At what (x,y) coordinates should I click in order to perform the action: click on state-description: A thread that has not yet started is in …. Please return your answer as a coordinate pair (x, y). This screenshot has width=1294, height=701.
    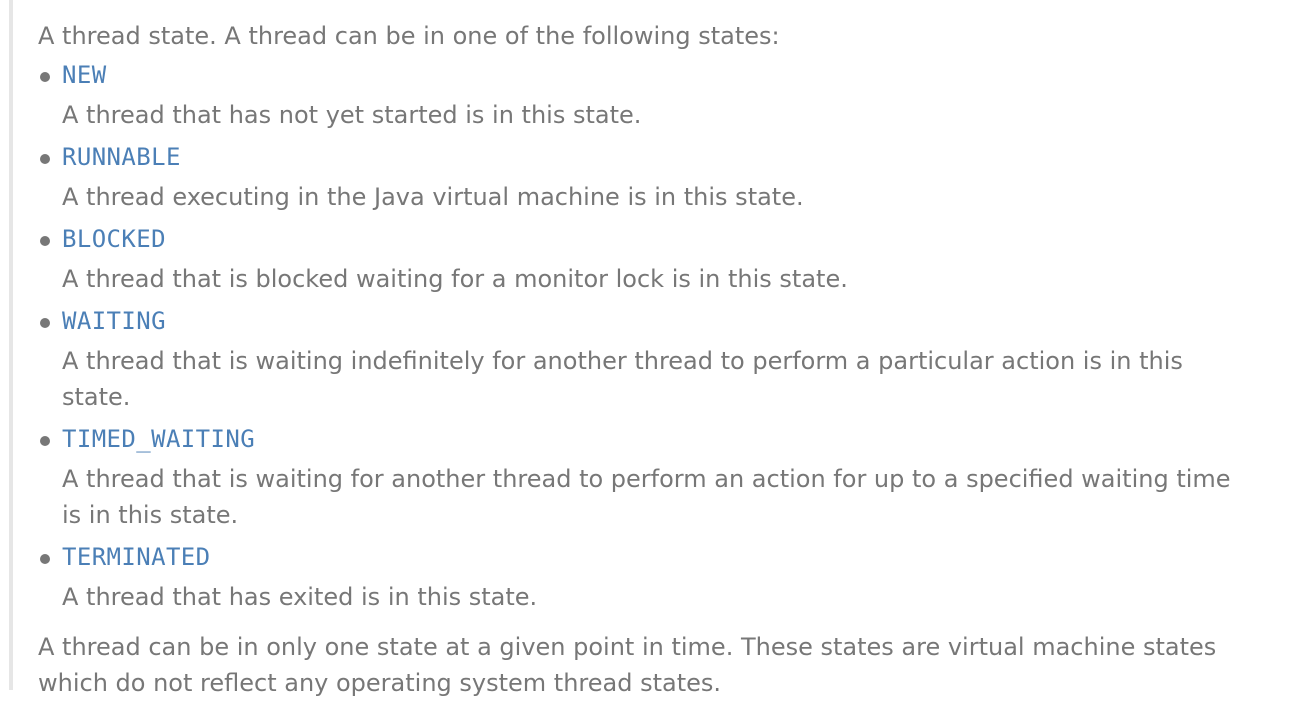
    Looking at the image, I should click on (352, 115).